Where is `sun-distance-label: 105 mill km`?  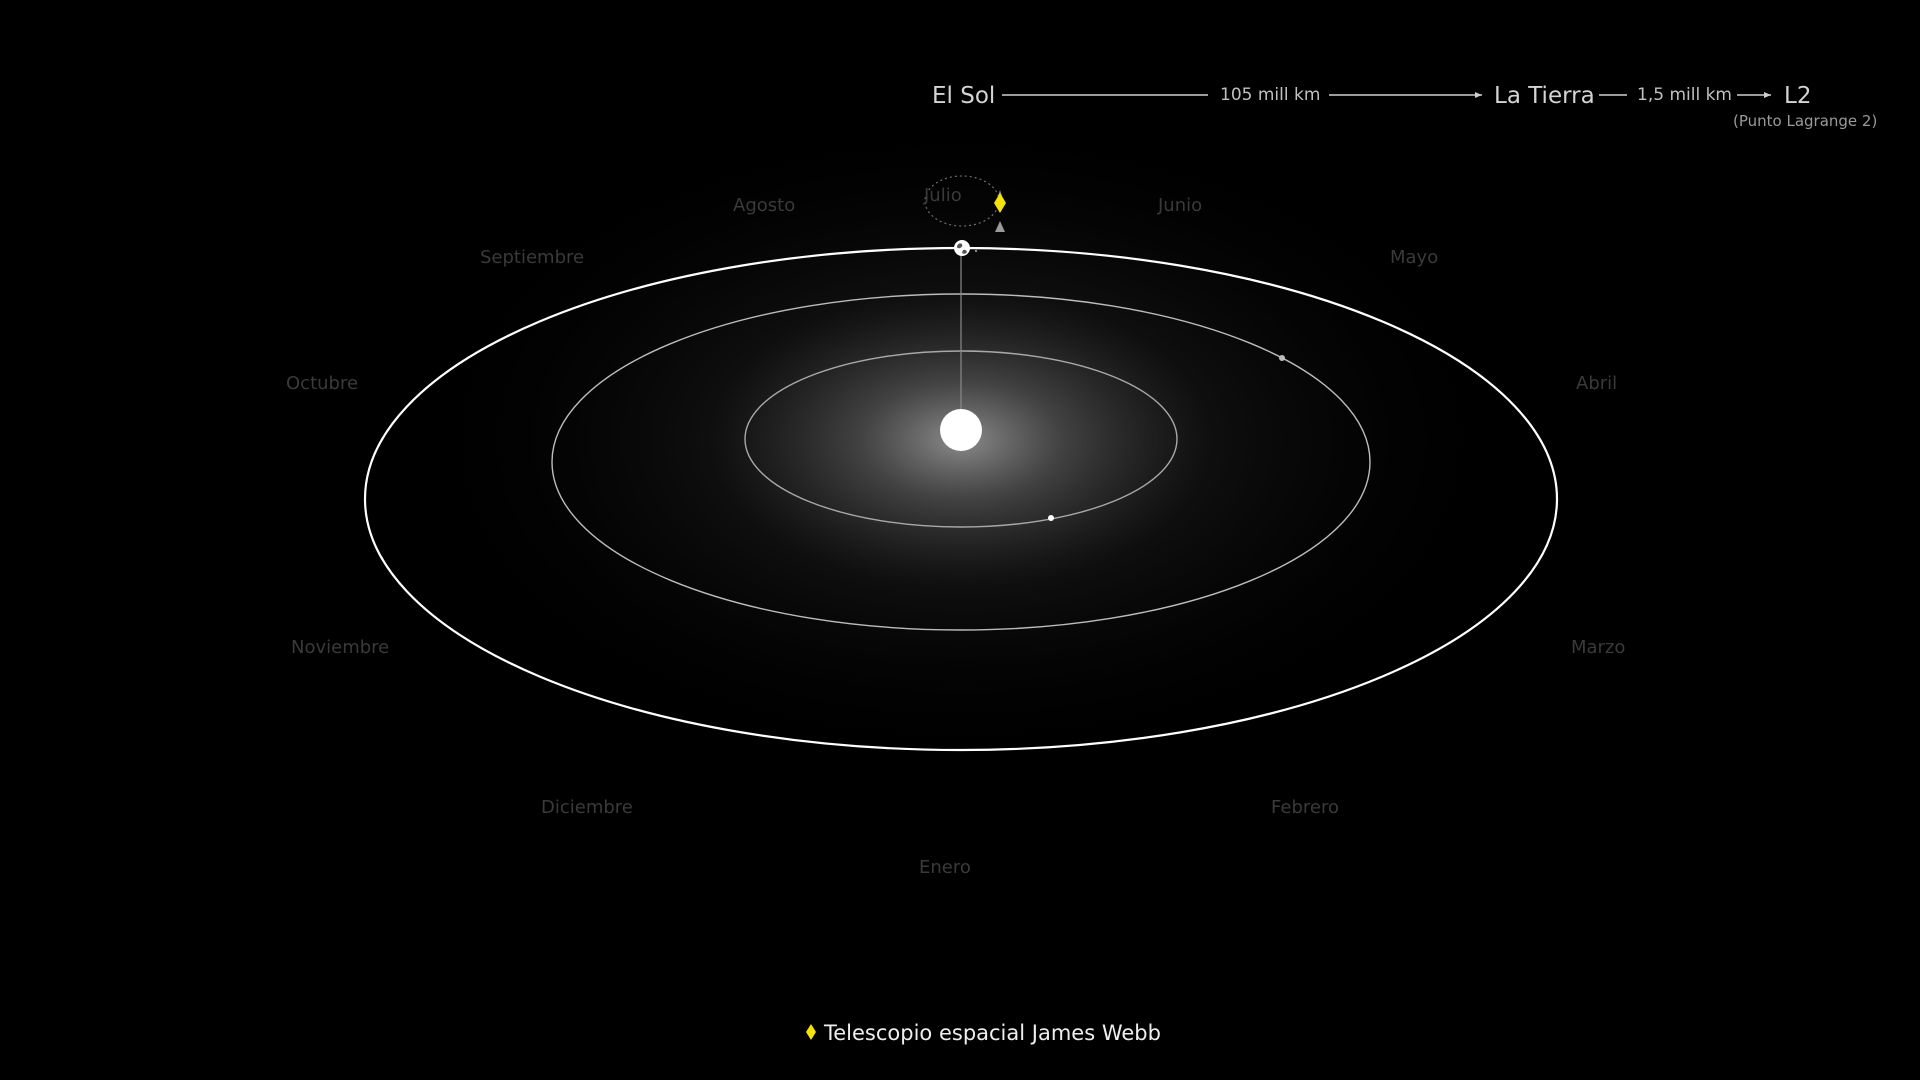 sun-distance-label: 105 mill km is located at coordinates (1270, 95).